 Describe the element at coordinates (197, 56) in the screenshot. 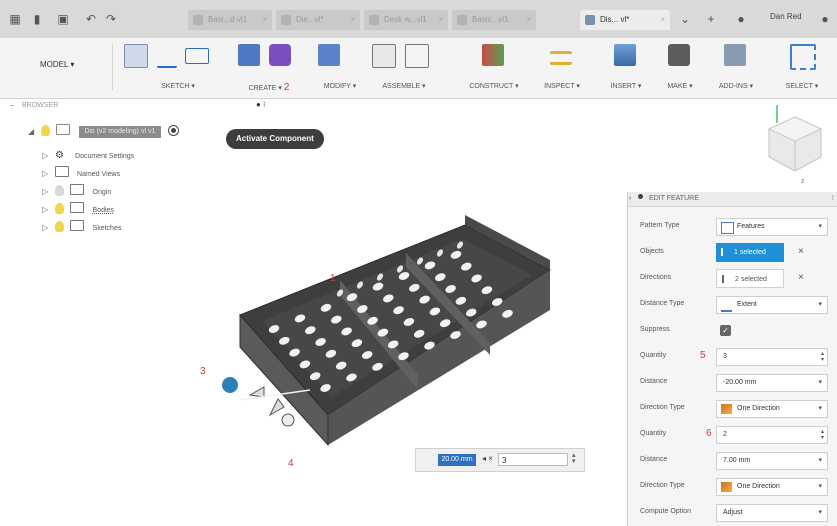

I see `rectangle-icon` at that location.